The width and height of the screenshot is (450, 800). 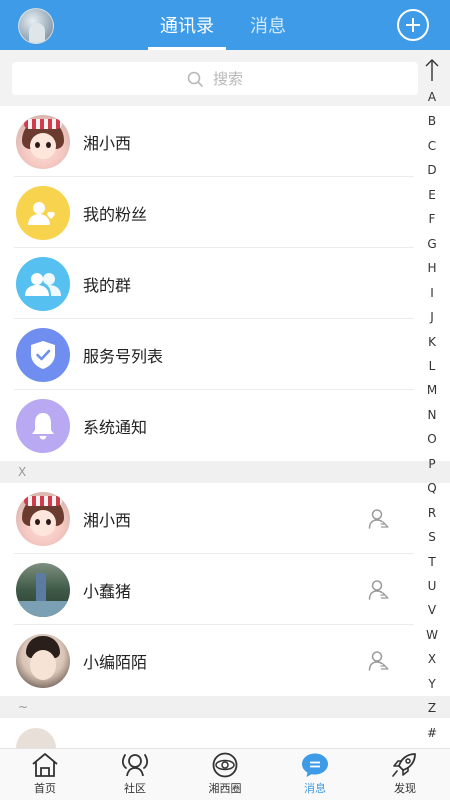 What do you see at coordinates (432, 170) in the screenshot?
I see `index-letter: D` at bounding box center [432, 170].